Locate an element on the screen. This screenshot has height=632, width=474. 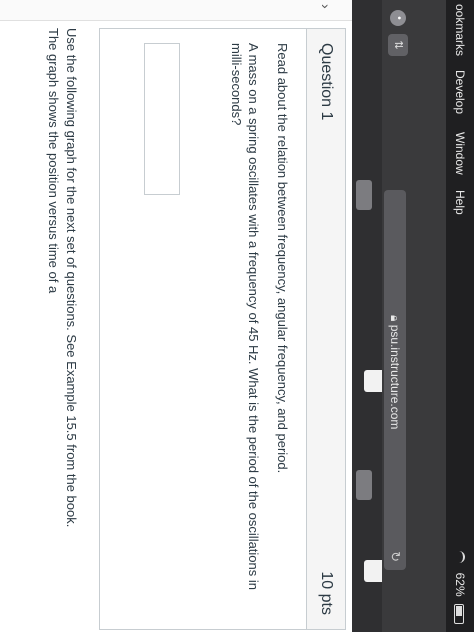
menu-develop: Develop is located at coordinates (460, 92).